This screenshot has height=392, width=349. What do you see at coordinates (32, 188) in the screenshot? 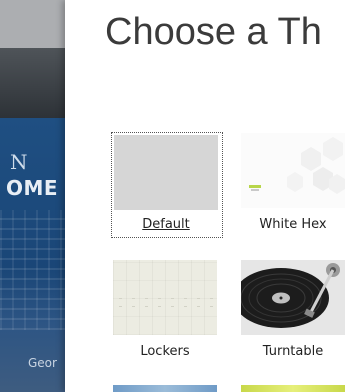
I see `background-sign-word: OME` at bounding box center [32, 188].